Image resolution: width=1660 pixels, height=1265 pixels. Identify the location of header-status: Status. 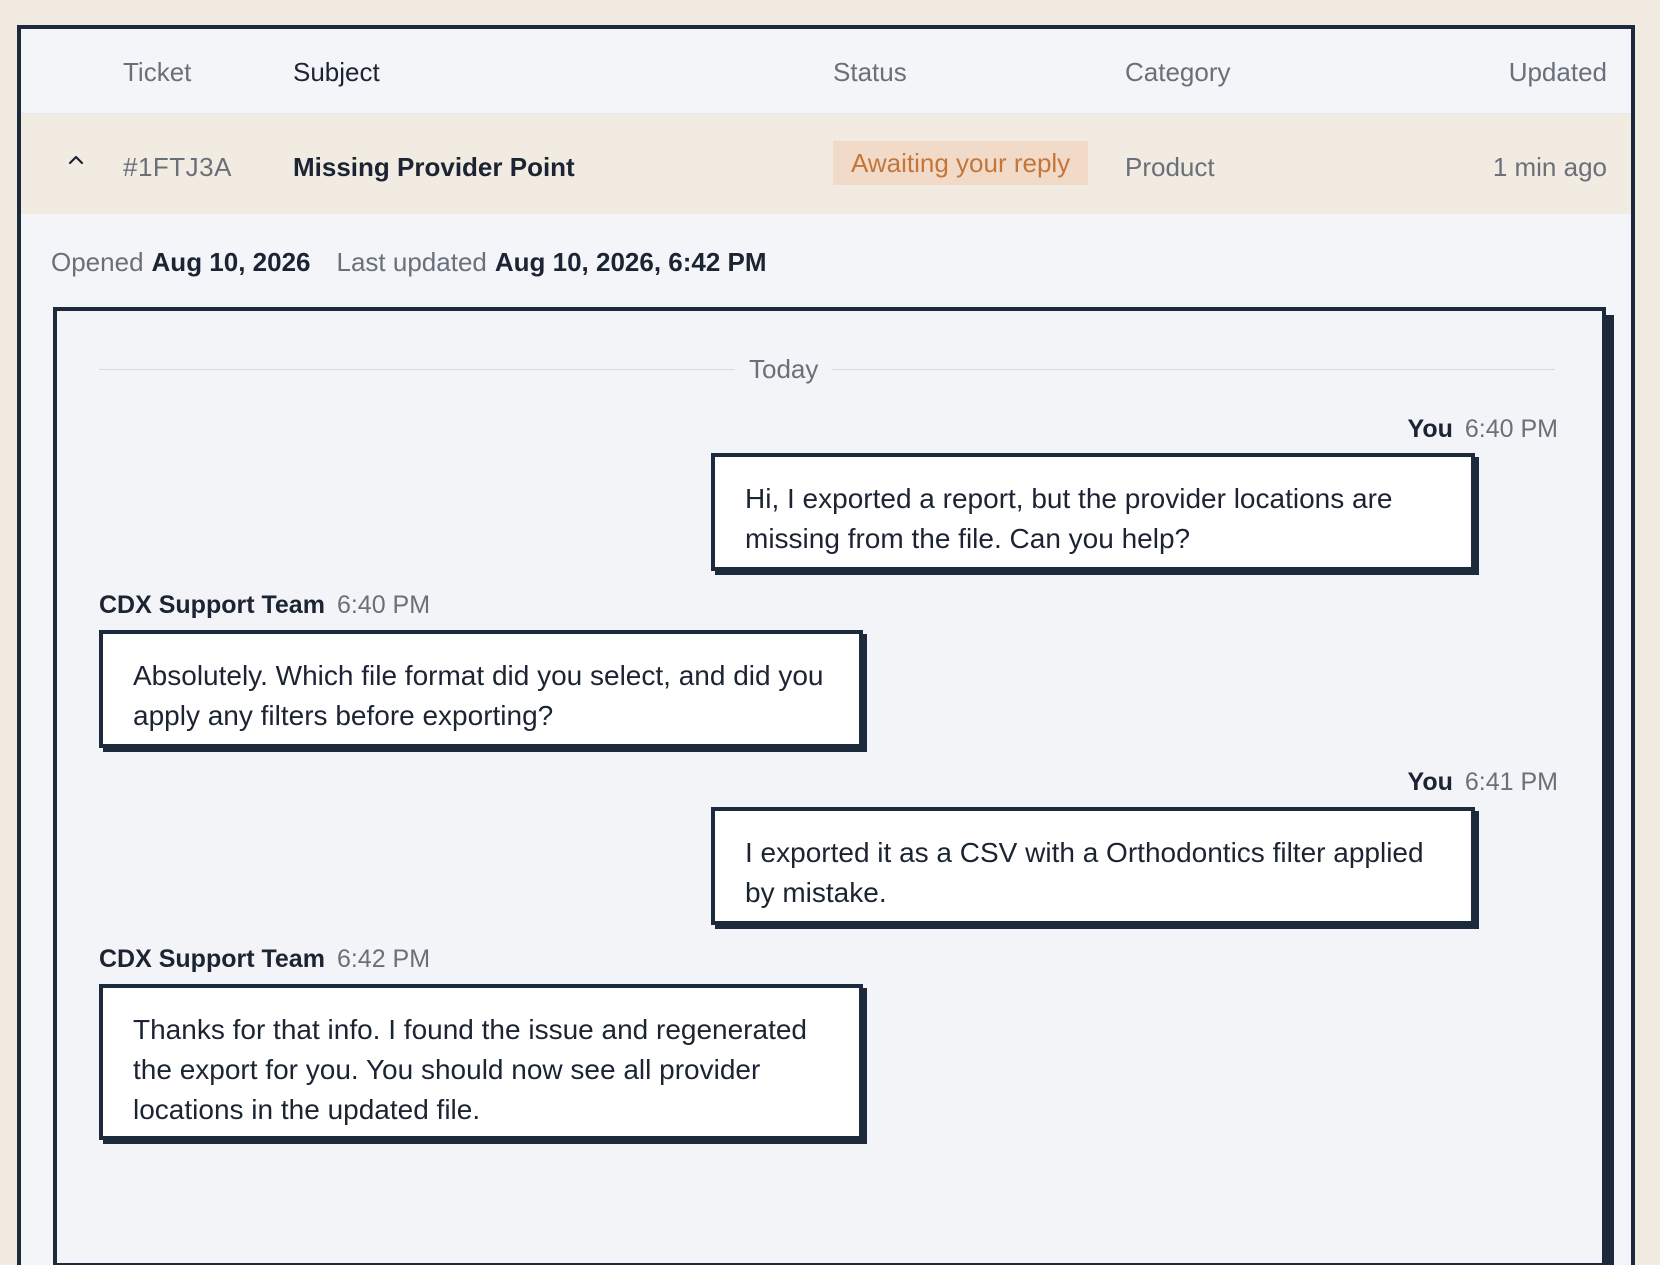
(870, 72).